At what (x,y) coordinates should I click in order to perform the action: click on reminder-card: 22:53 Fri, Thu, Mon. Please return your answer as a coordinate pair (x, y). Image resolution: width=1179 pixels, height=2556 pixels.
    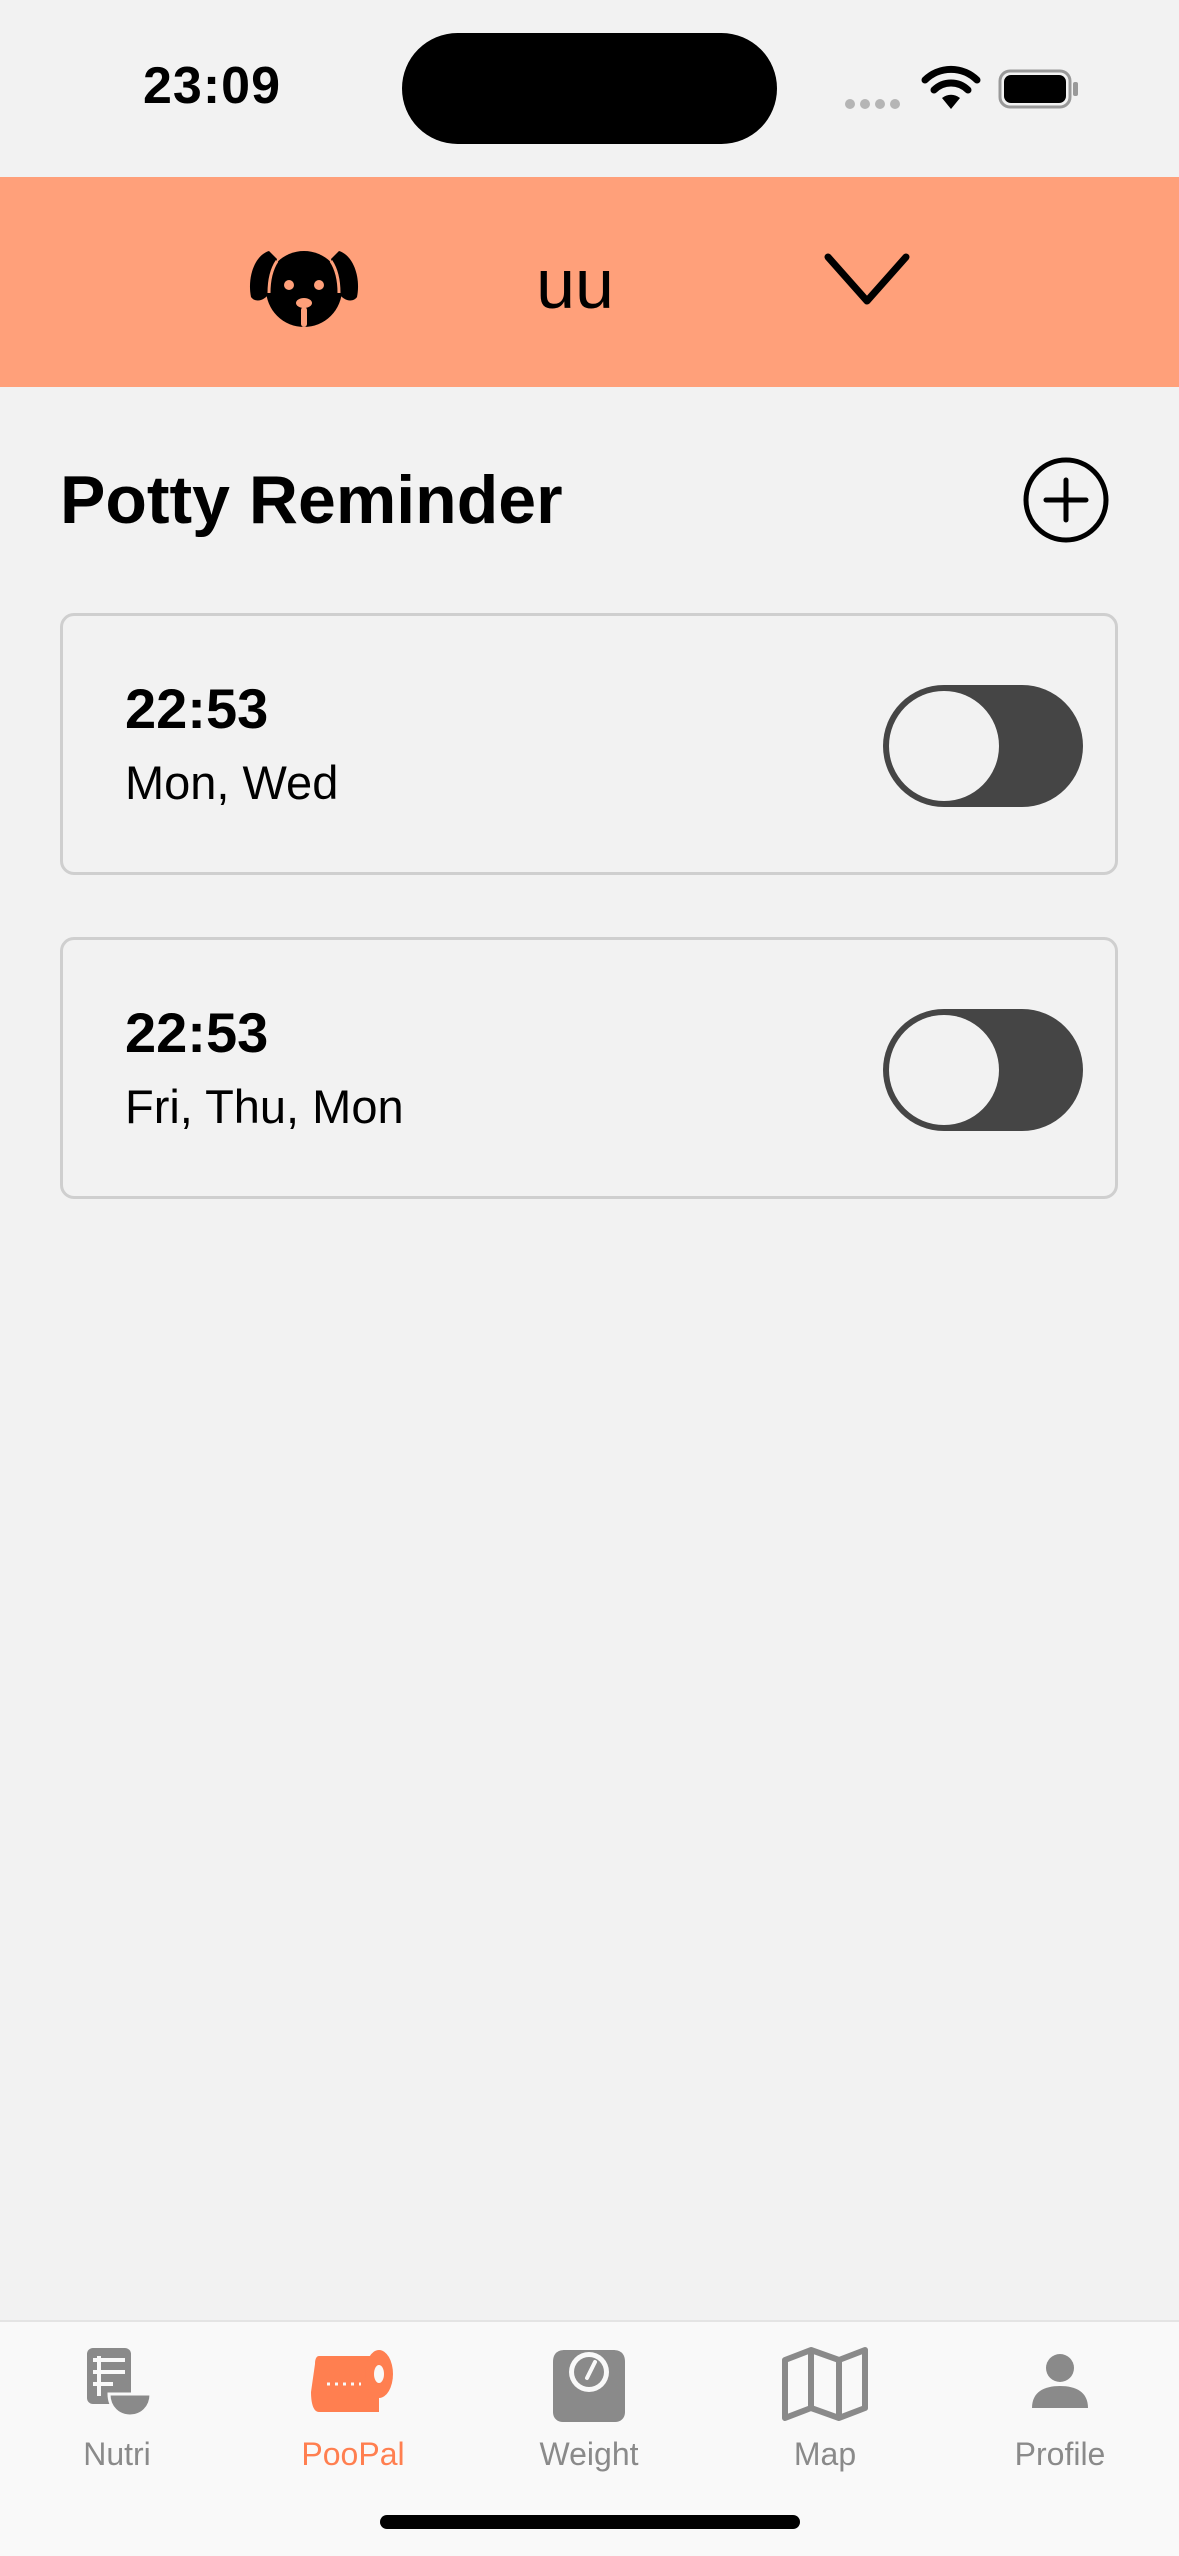
    Looking at the image, I should click on (589, 1068).